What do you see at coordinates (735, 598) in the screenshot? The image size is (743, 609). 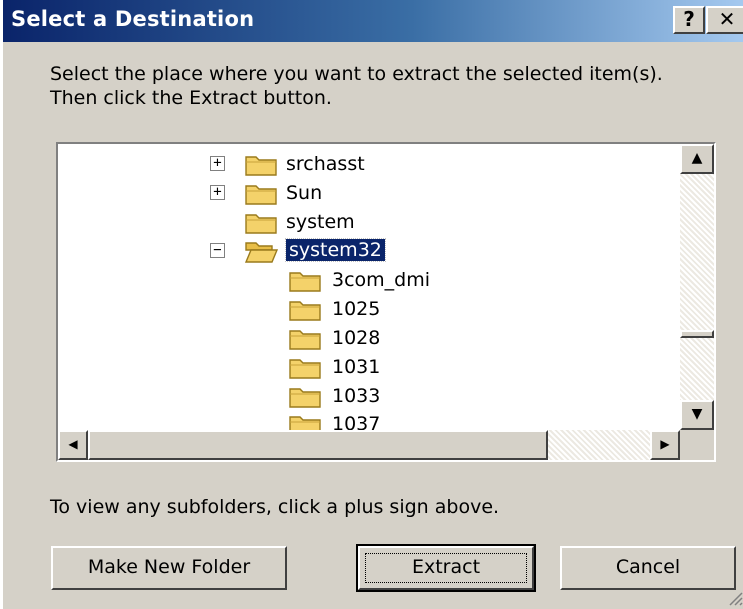 I see `resize-grip-icon` at bounding box center [735, 598].